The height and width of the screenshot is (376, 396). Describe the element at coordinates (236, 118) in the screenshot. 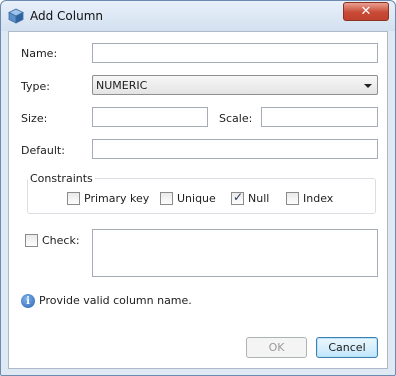

I see `scale-label: Scale:` at that location.